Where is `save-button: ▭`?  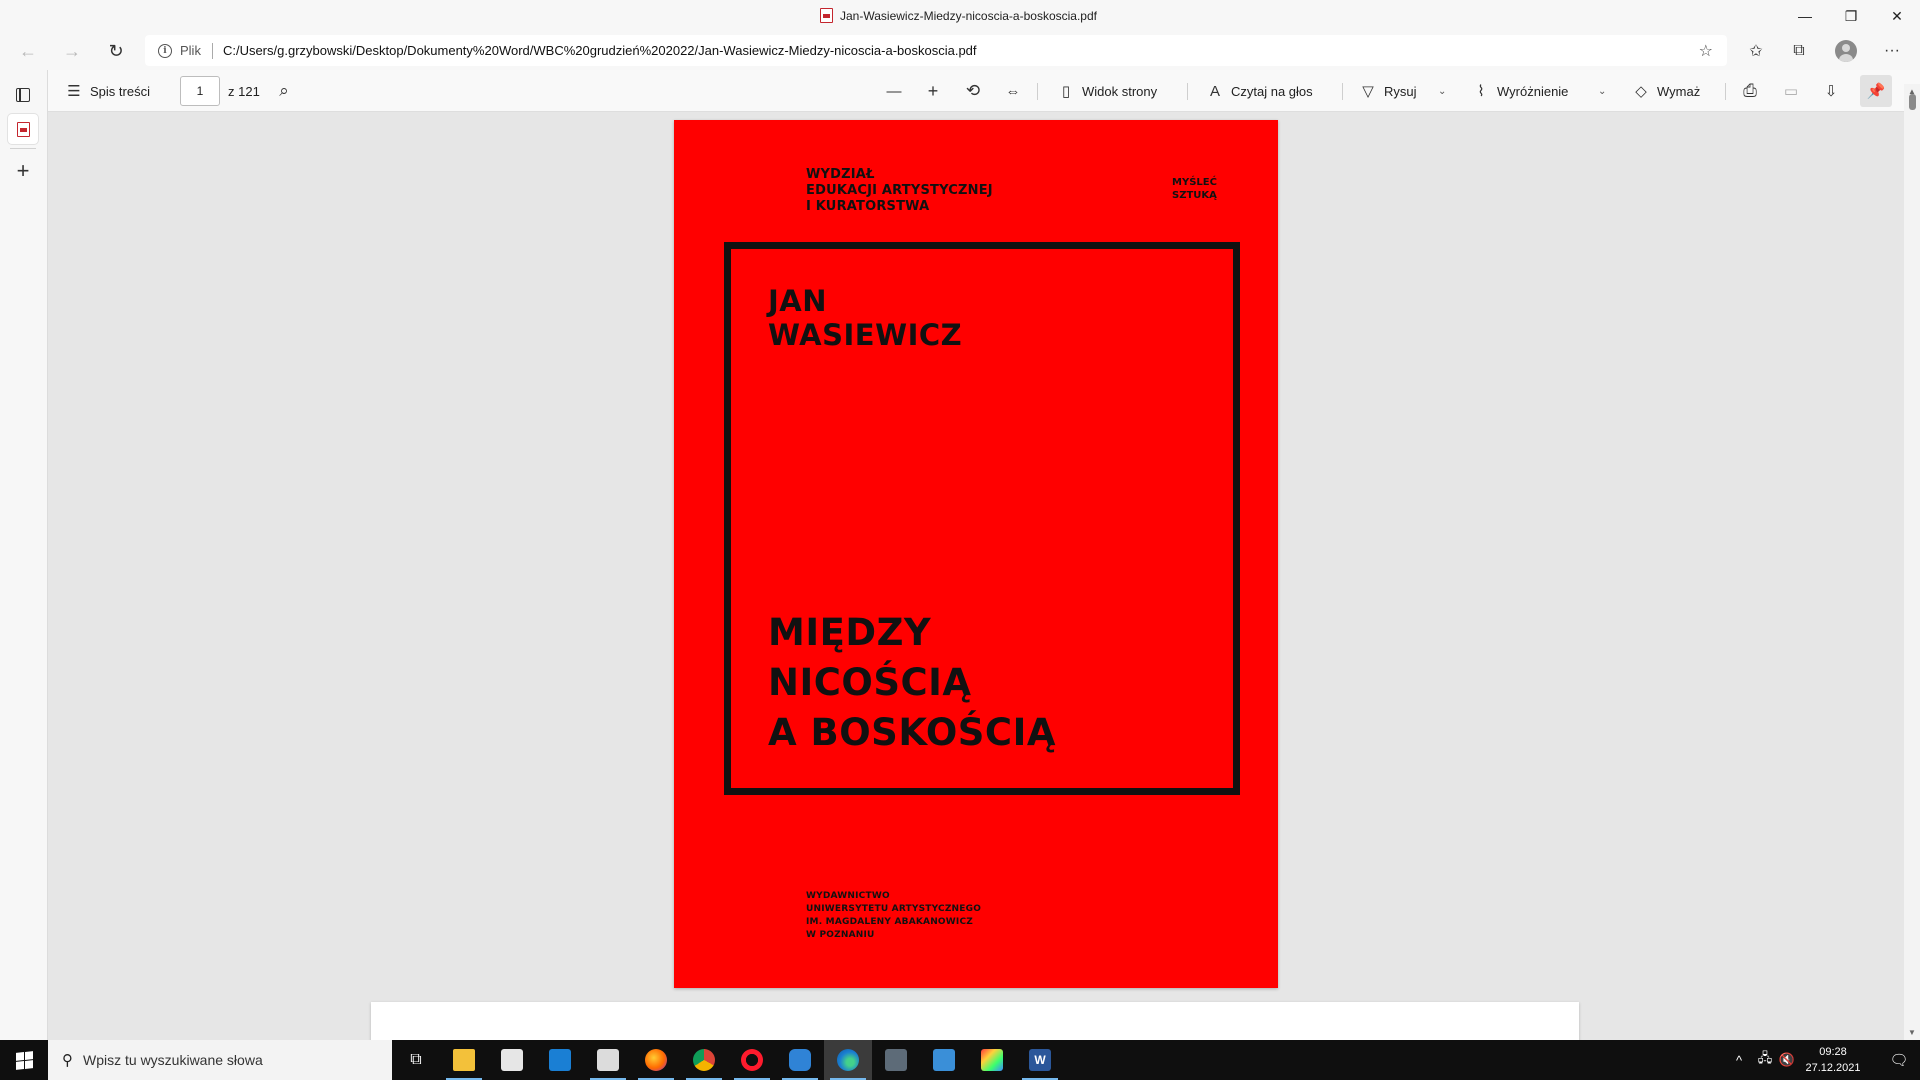
save-button: ▭ is located at coordinates (1791, 91).